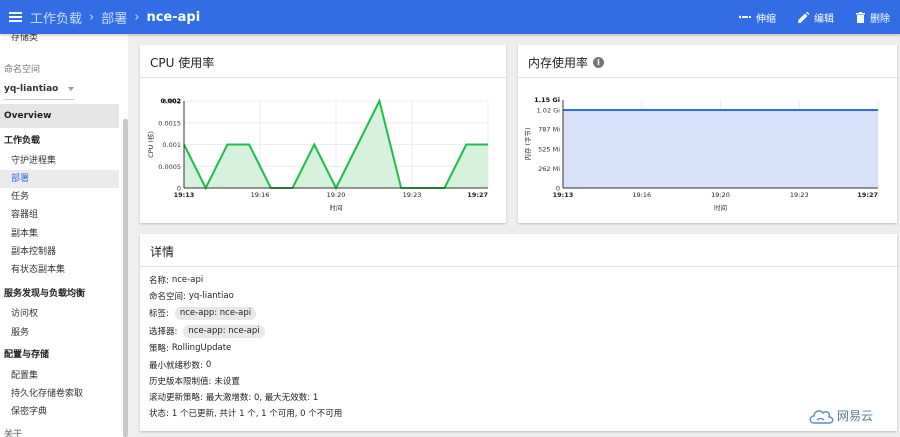  What do you see at coordinates (59, 141) in the screenshot?
I see `sidebar-header-workloads: 工作负载` at bounding box center [59, 141].